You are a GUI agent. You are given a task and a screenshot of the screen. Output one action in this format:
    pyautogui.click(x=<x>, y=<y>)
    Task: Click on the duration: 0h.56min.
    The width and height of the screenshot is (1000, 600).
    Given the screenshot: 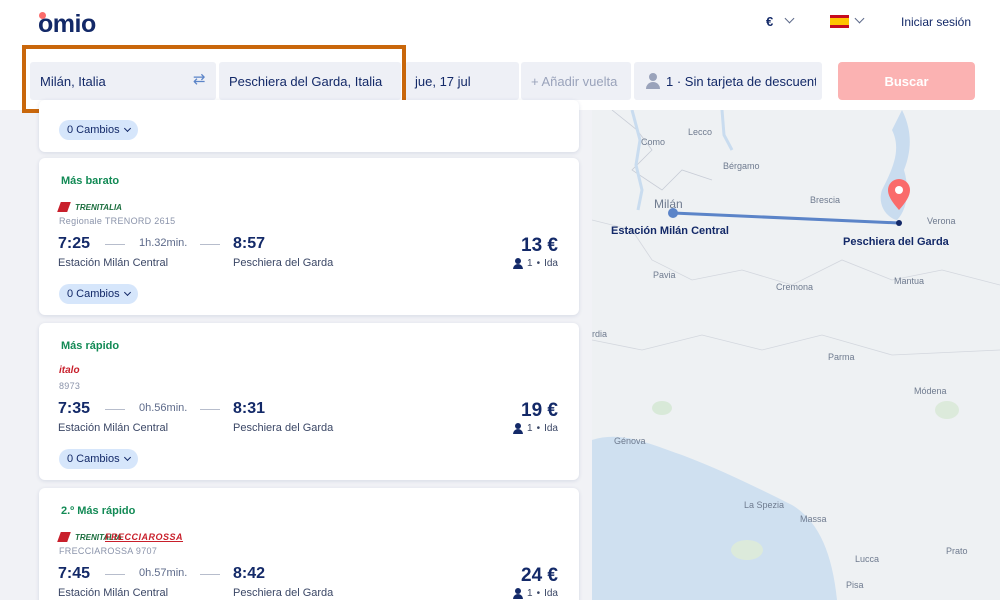 What is the action you would take?
    pyautogui.click(x=163, y=408)
    